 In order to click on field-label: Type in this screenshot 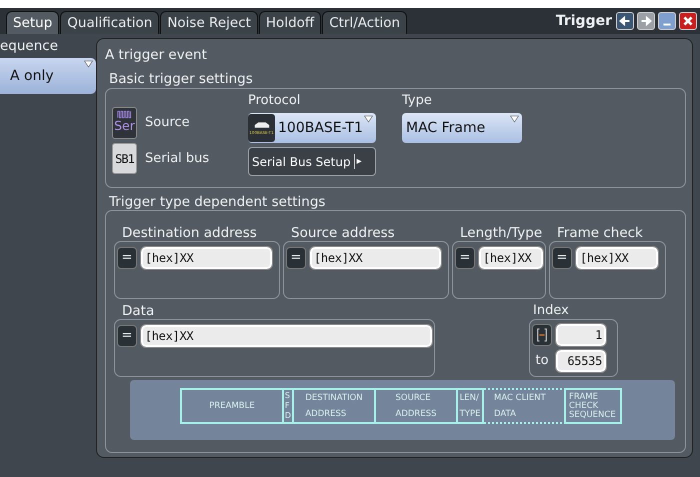, I will do `click(417, 101)`.